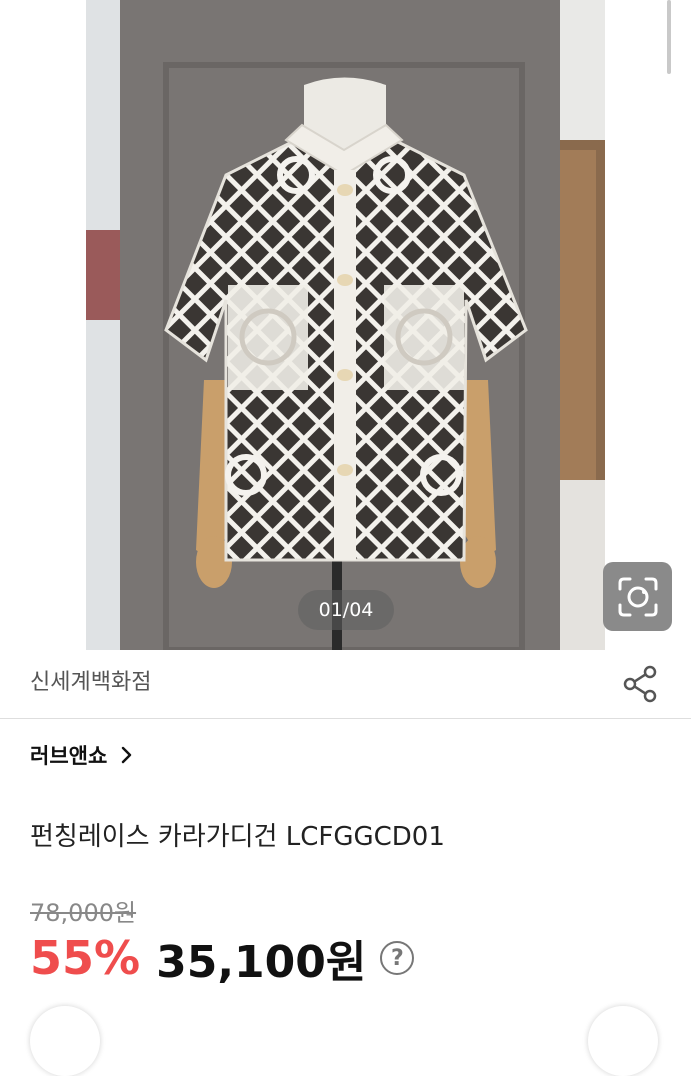 The image size is (691, 1076). What do you see at coordinates (669, 37) in the screenshot?
I see `scrollbar` at bounding box center [669, 37].